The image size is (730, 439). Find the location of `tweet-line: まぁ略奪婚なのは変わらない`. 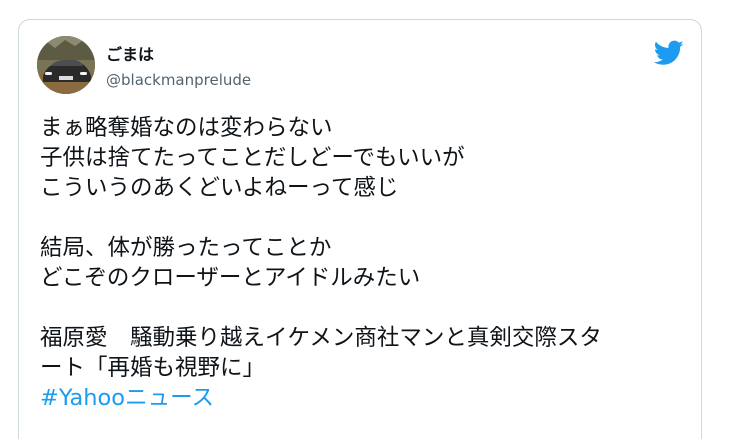

tweet-line: まぁ略奪婚なのは変わらない is located at coordinates (186, 128).